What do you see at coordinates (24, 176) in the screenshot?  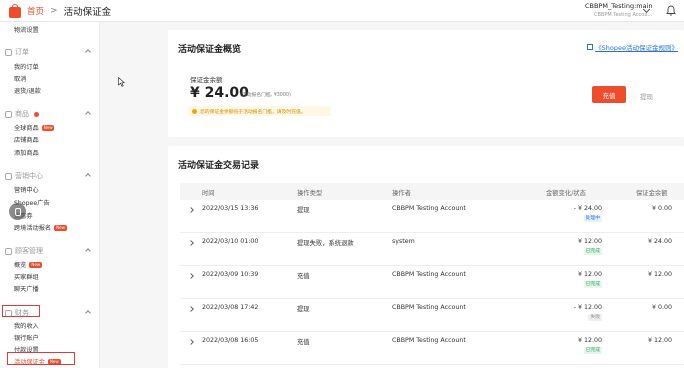 I see `sidebar-section-marketing: 营销中心` at bounding box center [24, 176].